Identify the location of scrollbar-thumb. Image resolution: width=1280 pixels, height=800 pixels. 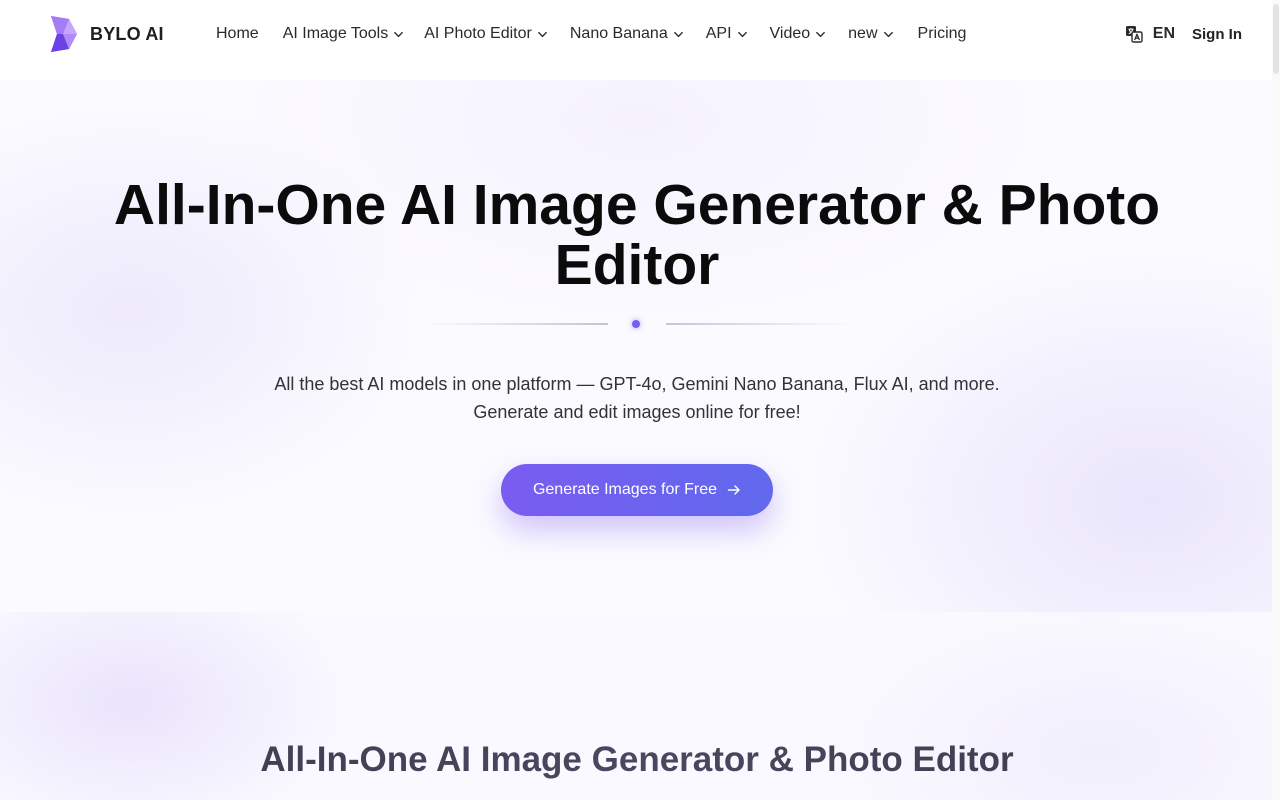
(1276, 39).